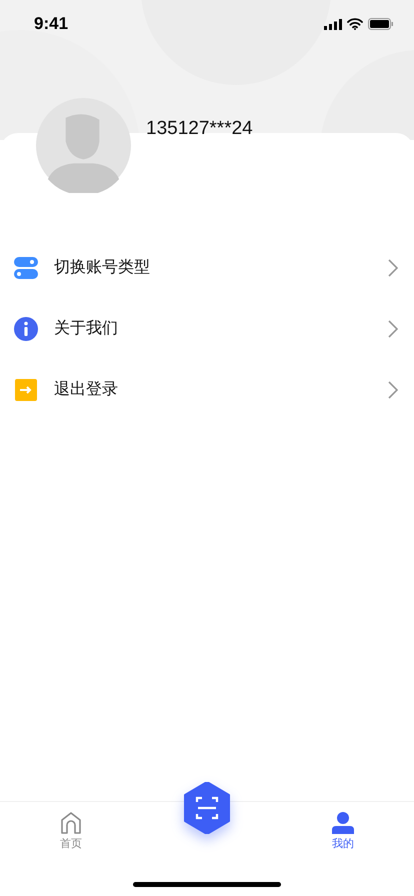 Image resolution: width=414 pixels, height=896 pixels. What do you see at coordinates (207, 389) in the screenshot?
I see `menu-item: 退出登录` at bounding box center [207, 389].